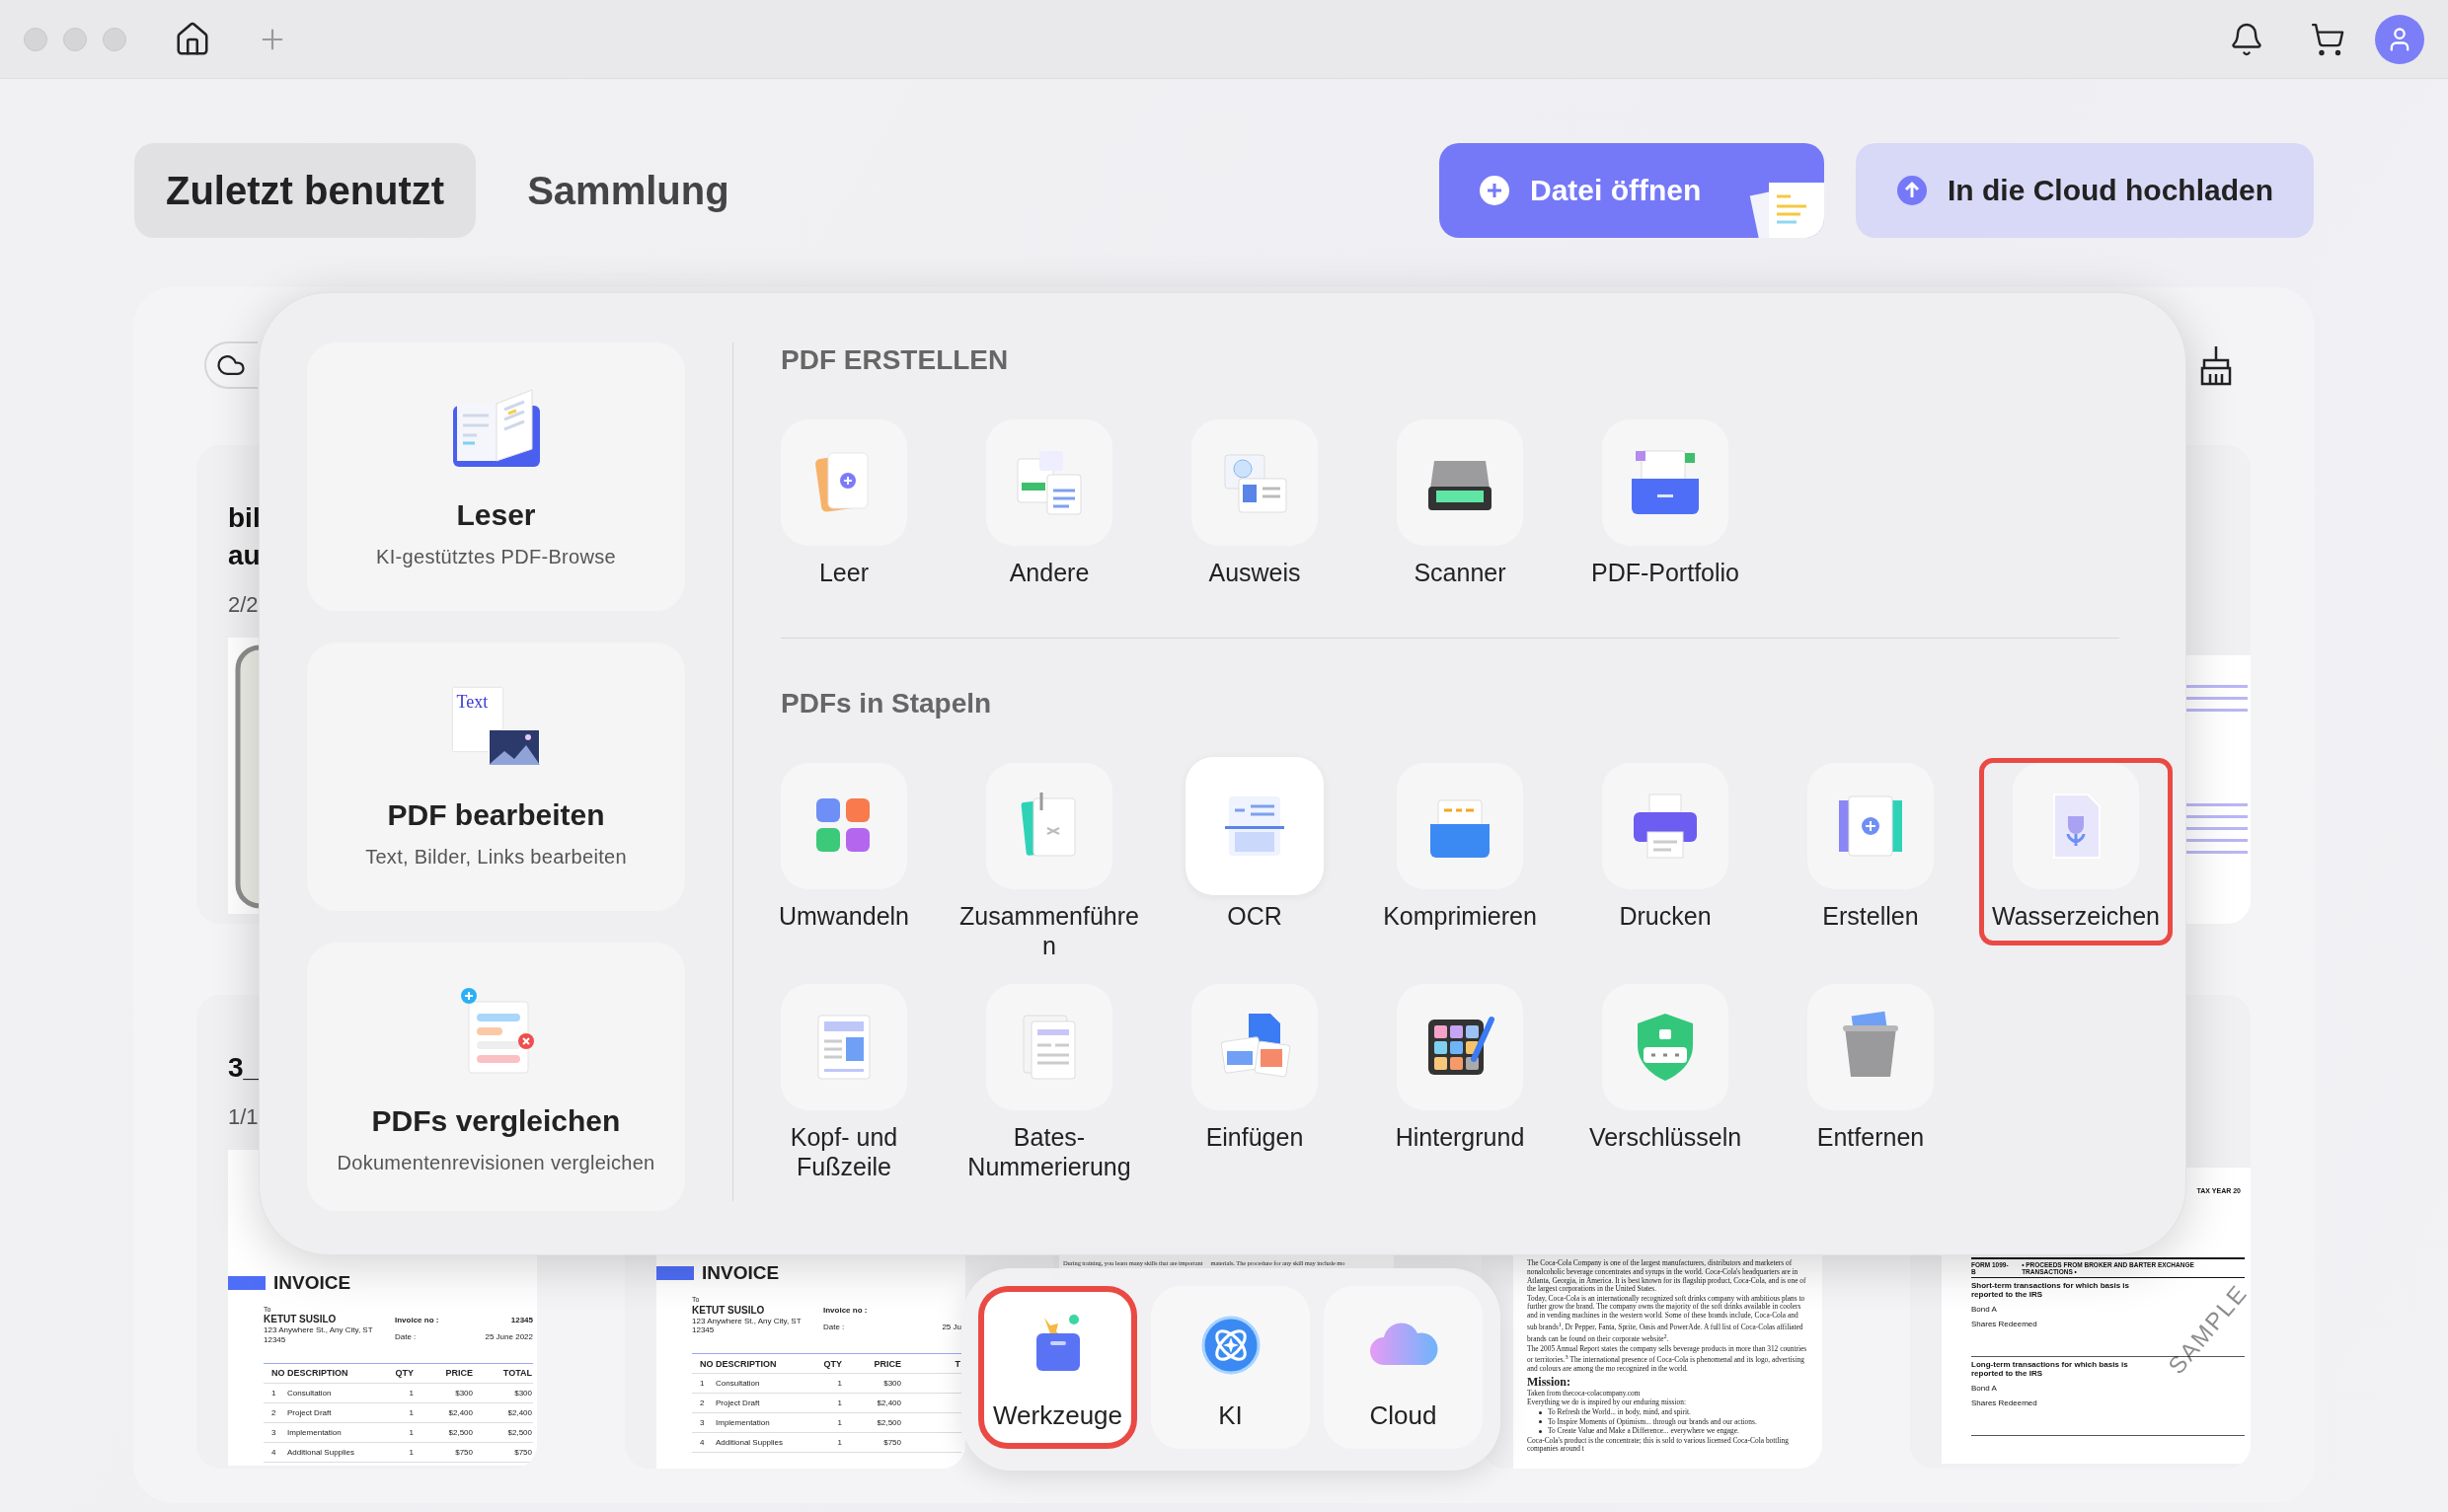 The width and height of the screenshot is (2448, 1512). What do you see at coordinates (1549, 1382) in the screenshot?
I see `document-heading: Mission:` at bounding box center [1549, 1382].